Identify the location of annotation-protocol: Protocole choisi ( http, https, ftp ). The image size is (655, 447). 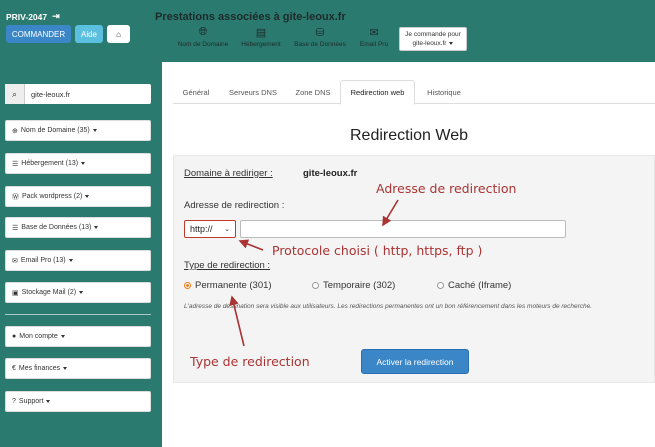
(377, 250).